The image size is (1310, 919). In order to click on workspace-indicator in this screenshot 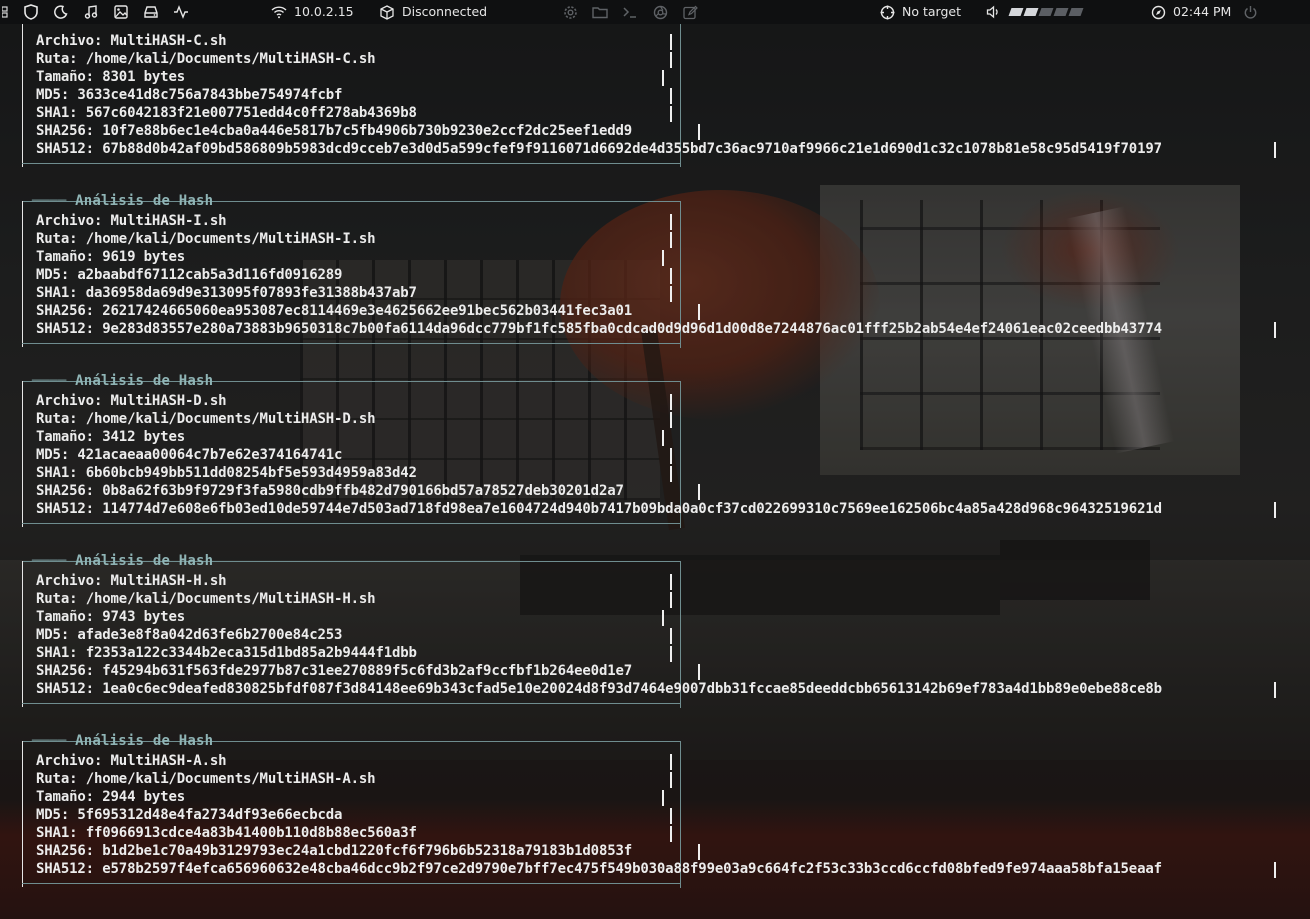, I will do `click(5, 12)`.